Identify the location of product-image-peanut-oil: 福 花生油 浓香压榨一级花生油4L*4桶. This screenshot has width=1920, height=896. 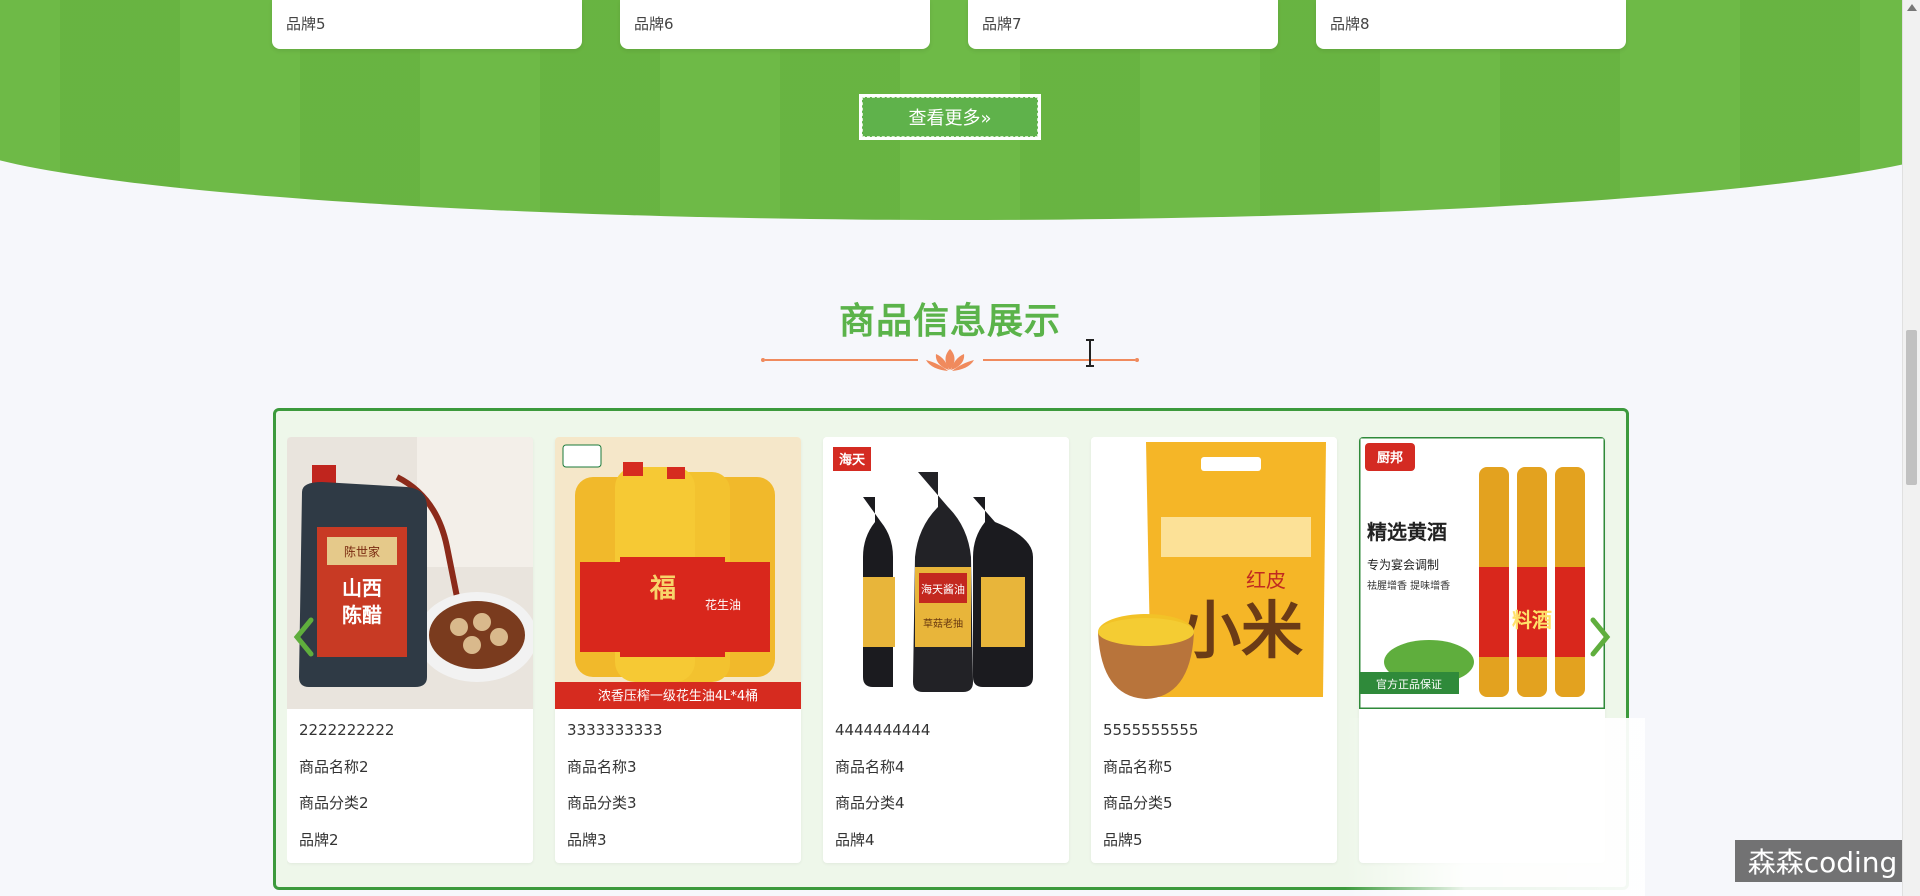
(678, 573).